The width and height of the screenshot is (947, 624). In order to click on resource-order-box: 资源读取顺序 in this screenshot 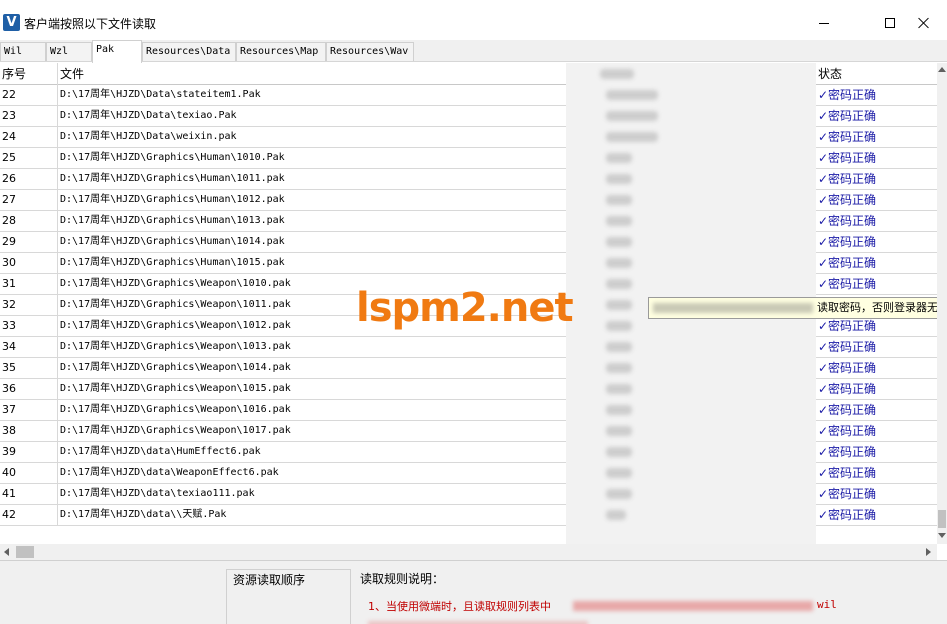, I will do `click(288, 596)`.